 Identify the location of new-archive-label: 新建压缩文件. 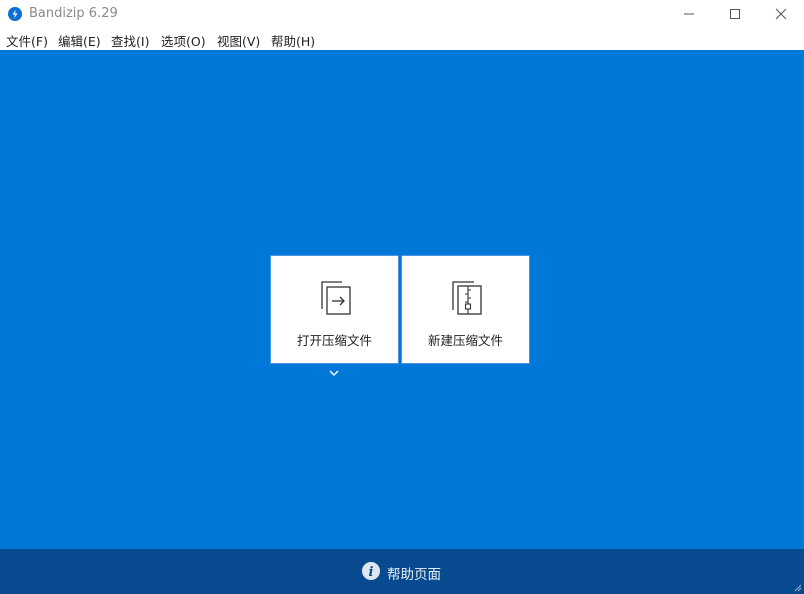
(465, 340).